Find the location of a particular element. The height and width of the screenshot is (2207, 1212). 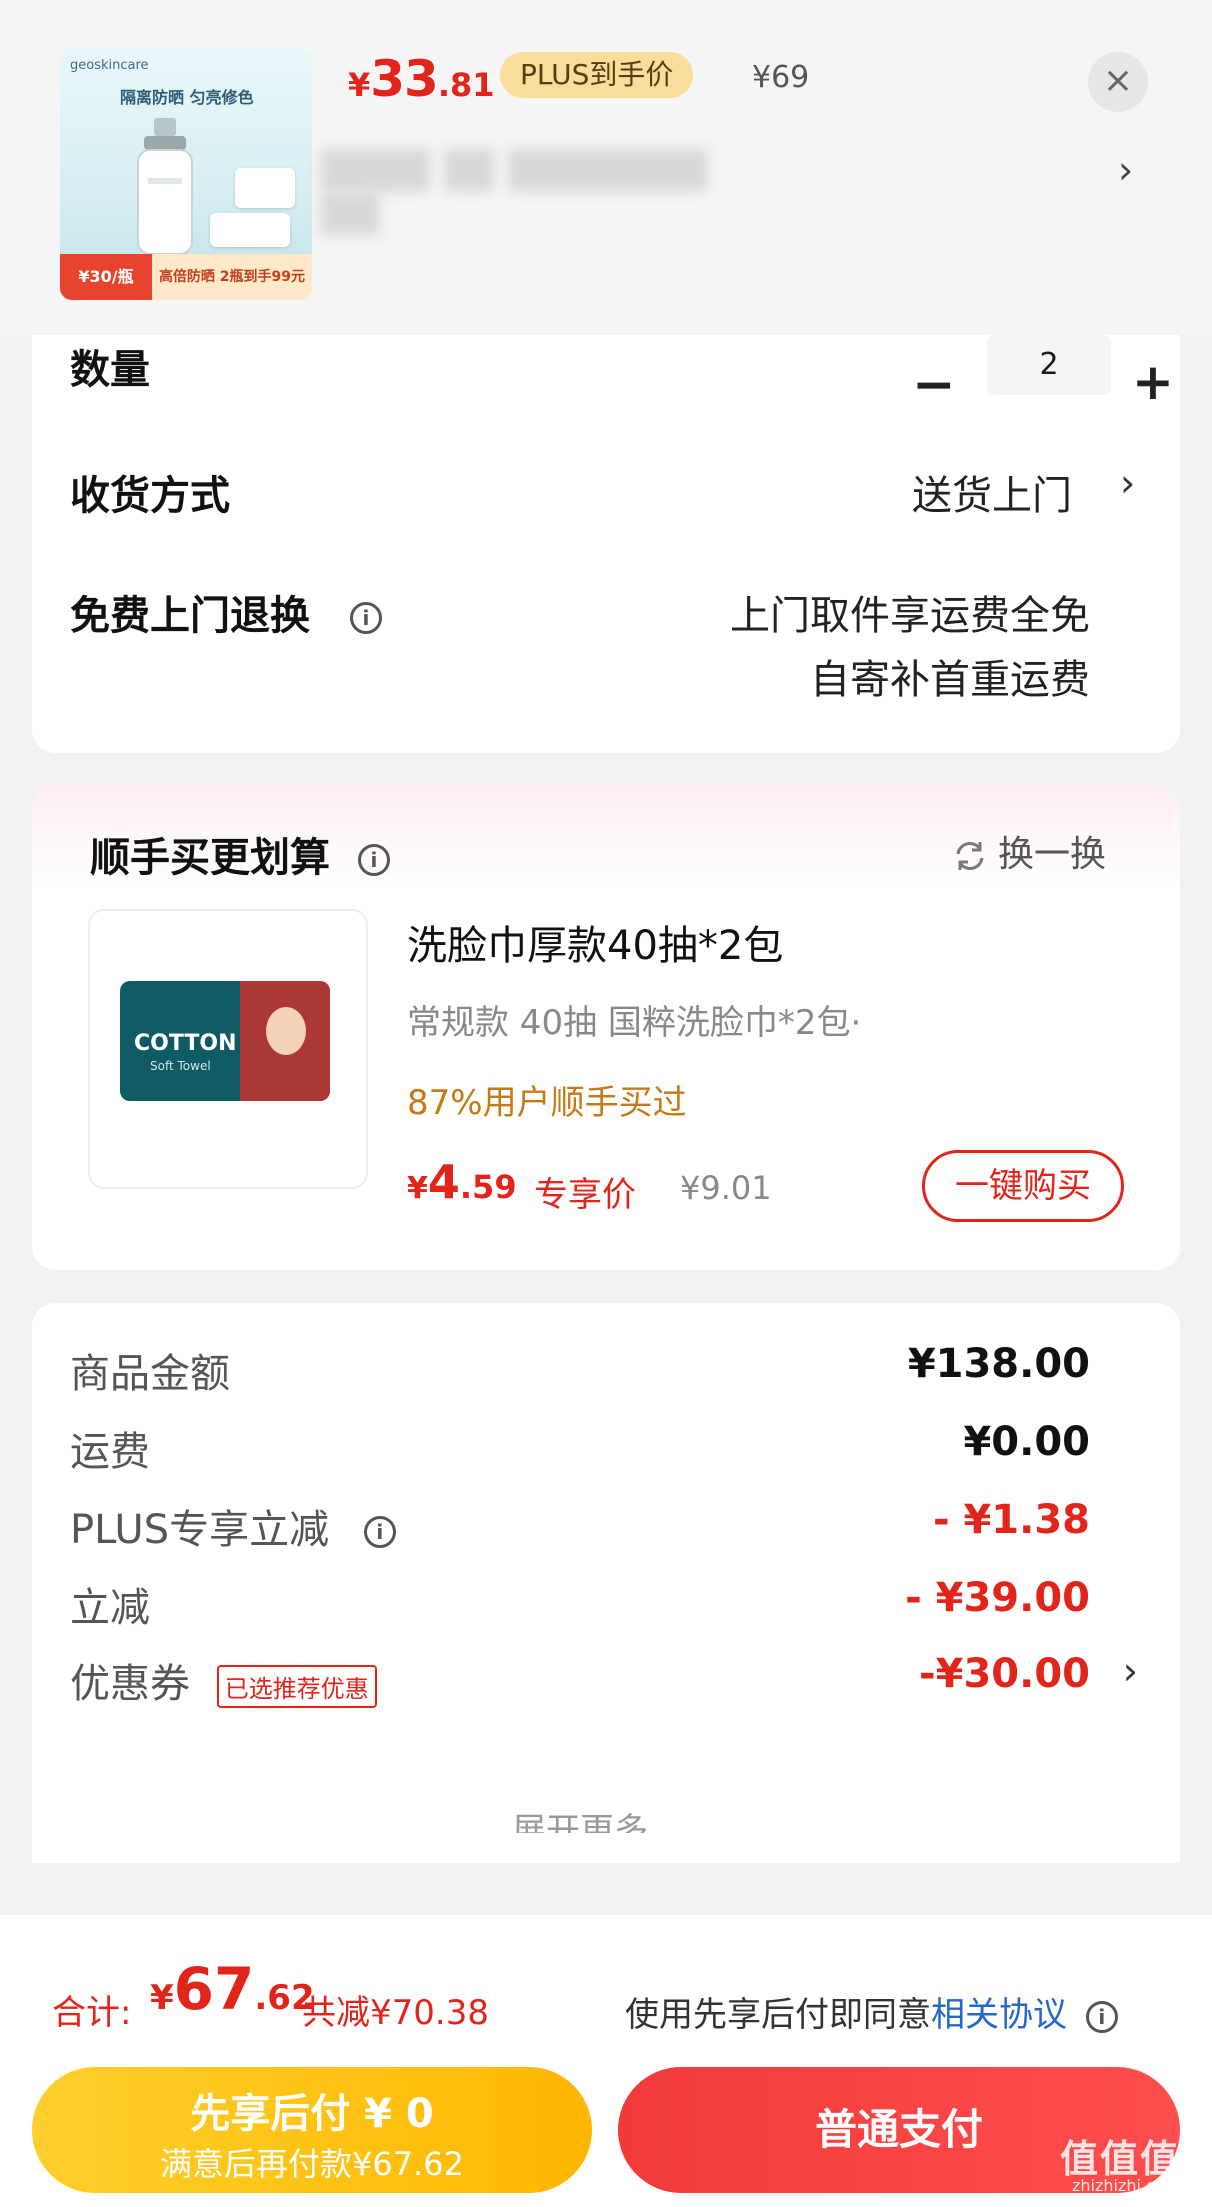

total-label: 合计: is located at coordinates (92, 2013).